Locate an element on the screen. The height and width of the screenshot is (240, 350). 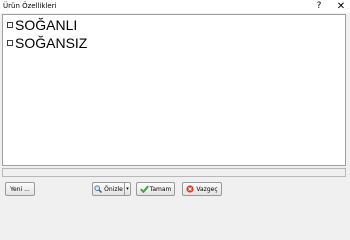
checkmark-icon is located at coordinates (144, 189).